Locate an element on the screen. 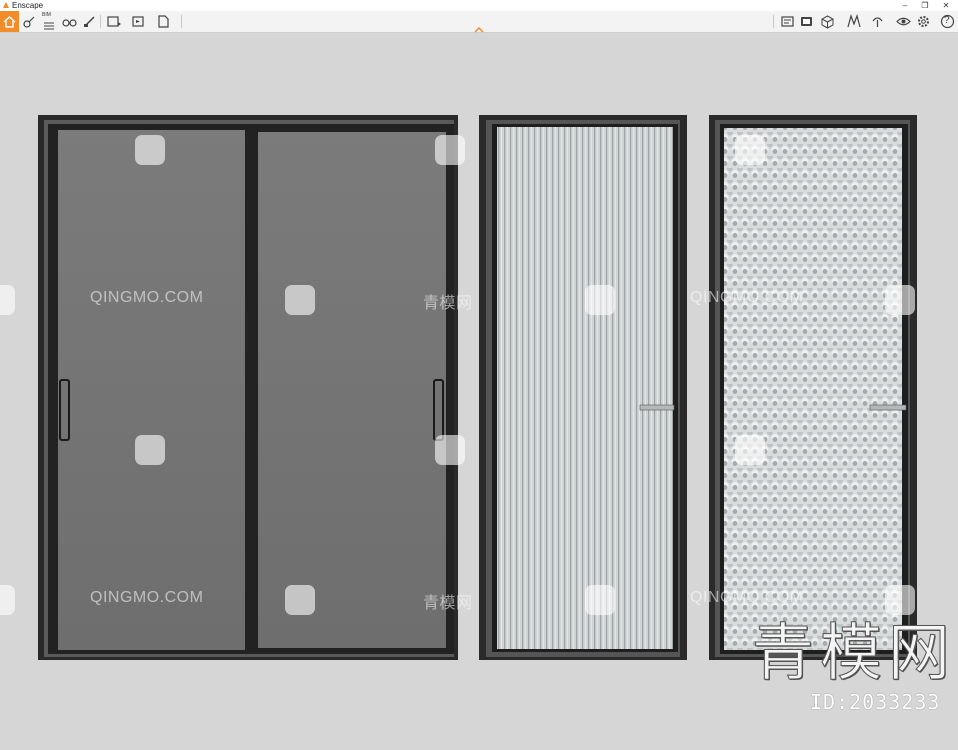 The width and height of the screenshot is (958, 750). toolbar: BIM ? is located at coordinates (479, 22).